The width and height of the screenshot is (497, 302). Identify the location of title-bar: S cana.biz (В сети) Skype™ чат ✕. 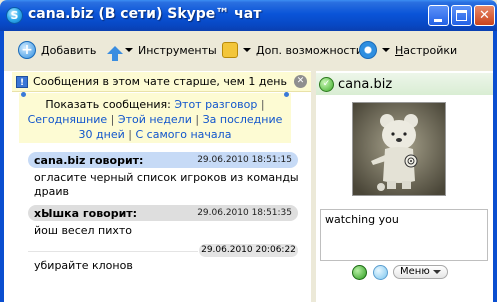
(248, 15).